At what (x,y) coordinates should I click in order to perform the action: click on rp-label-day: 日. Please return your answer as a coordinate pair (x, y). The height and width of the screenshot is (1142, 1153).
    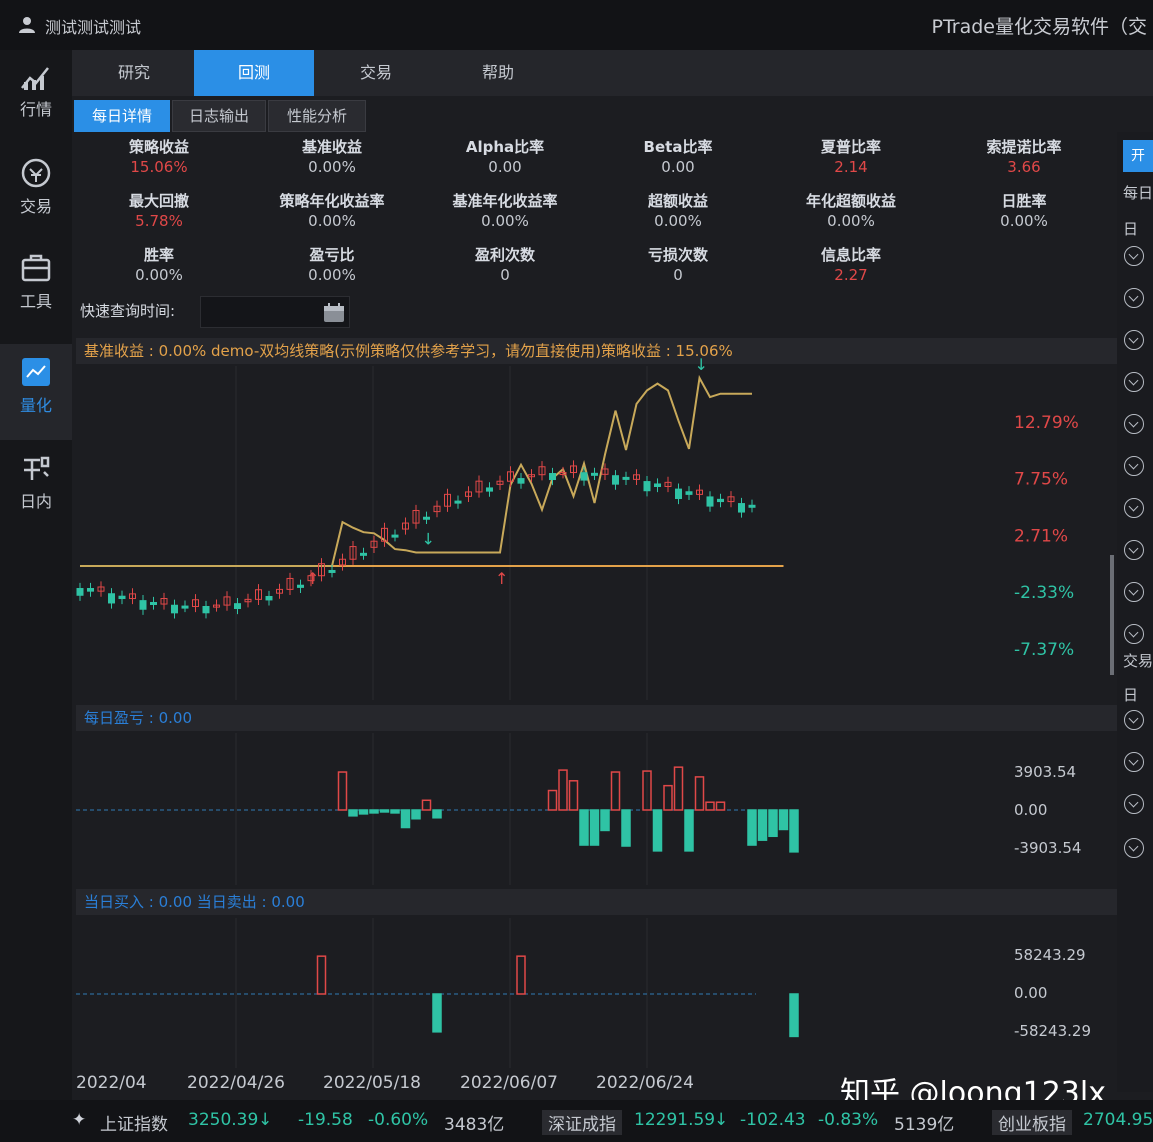
    Looking at the image, I should click on (1131, 229).